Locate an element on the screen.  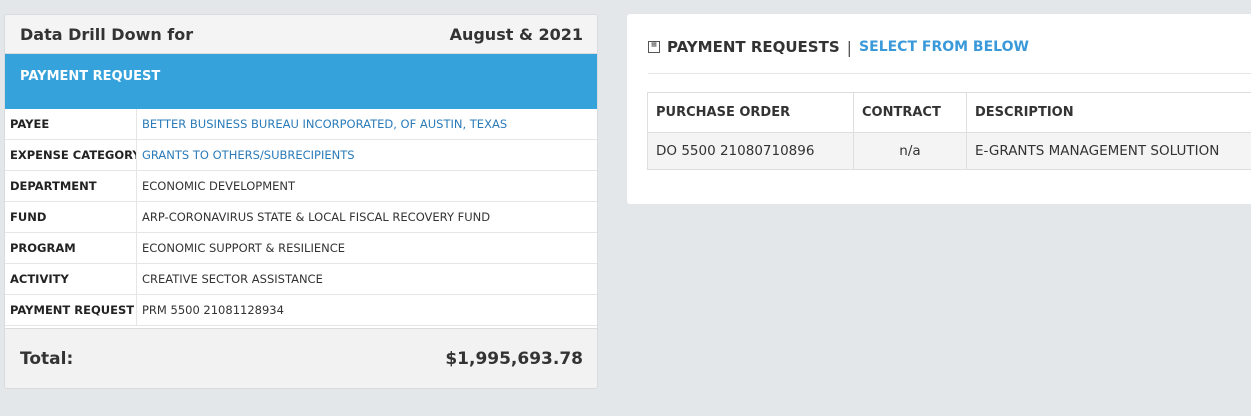
detail-label: PAYEE is located at coordinates (71, 124).